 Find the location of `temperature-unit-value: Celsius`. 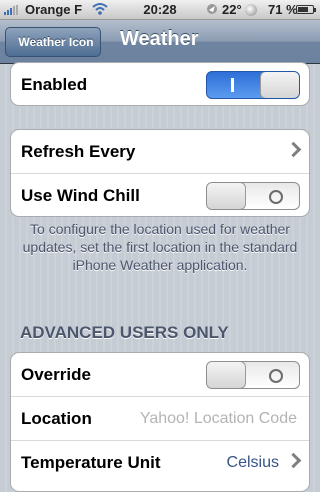

temperature-unit-value: Celsius is located at coordinates (252, 462).